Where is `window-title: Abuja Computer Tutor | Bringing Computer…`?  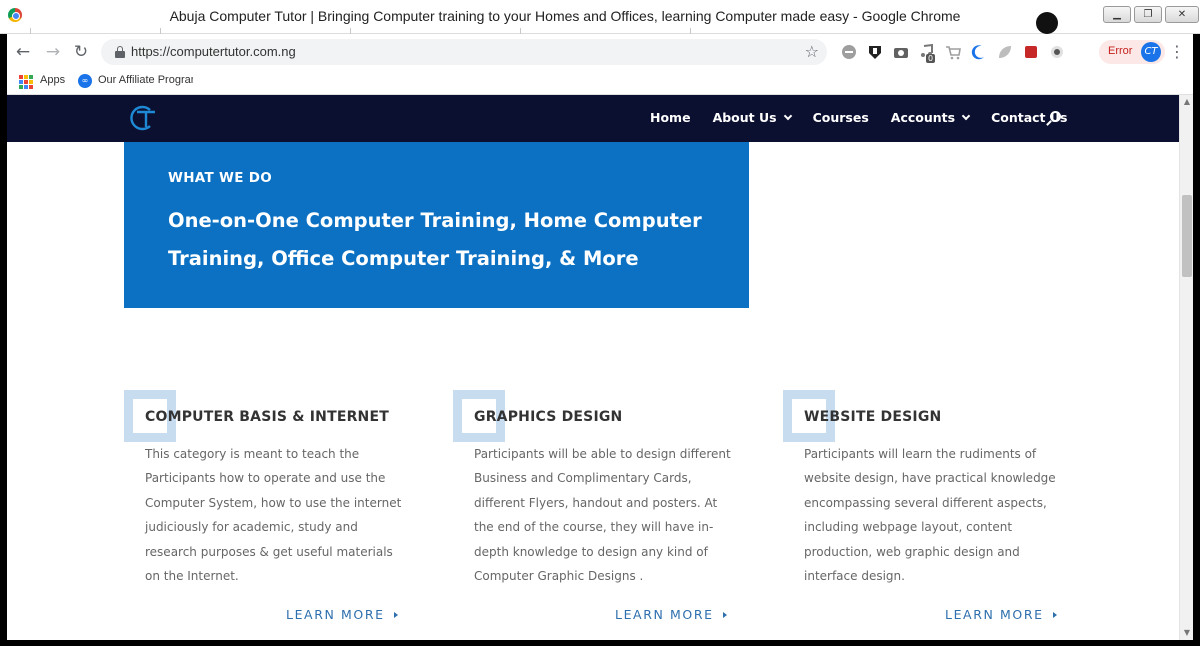 window-title: Abuja Computer Tutor | Bringing Computer… is located at coordinates (565, 16).